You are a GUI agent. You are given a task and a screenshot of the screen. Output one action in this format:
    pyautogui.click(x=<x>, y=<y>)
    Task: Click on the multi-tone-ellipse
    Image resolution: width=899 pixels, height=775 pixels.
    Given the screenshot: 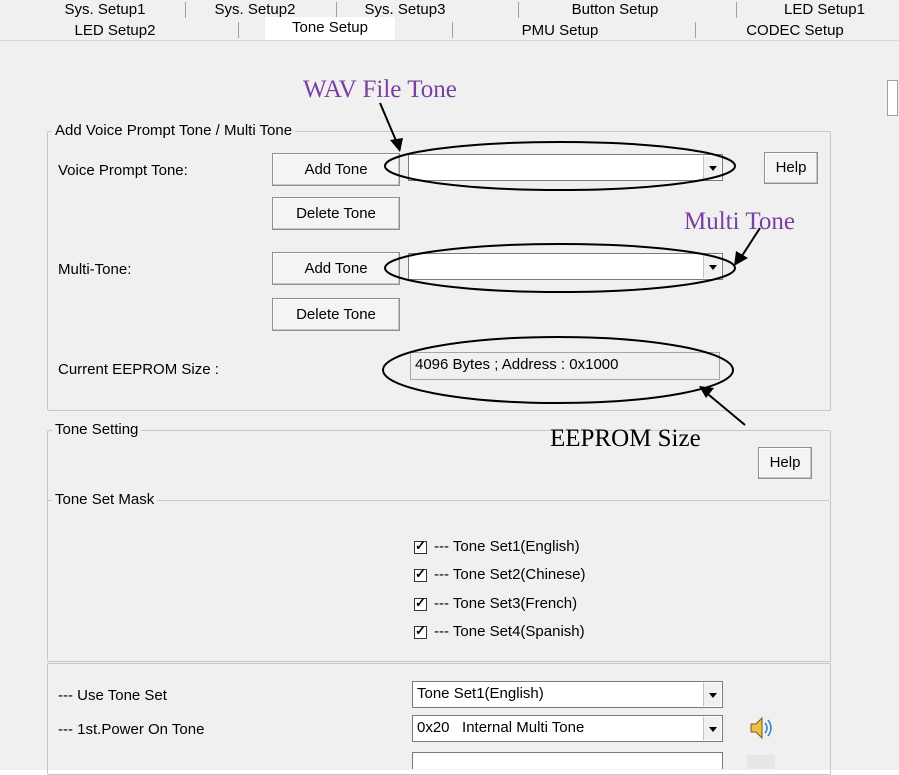 What is the action you would take?
    pyautogui.click(x=560, y=268)
    